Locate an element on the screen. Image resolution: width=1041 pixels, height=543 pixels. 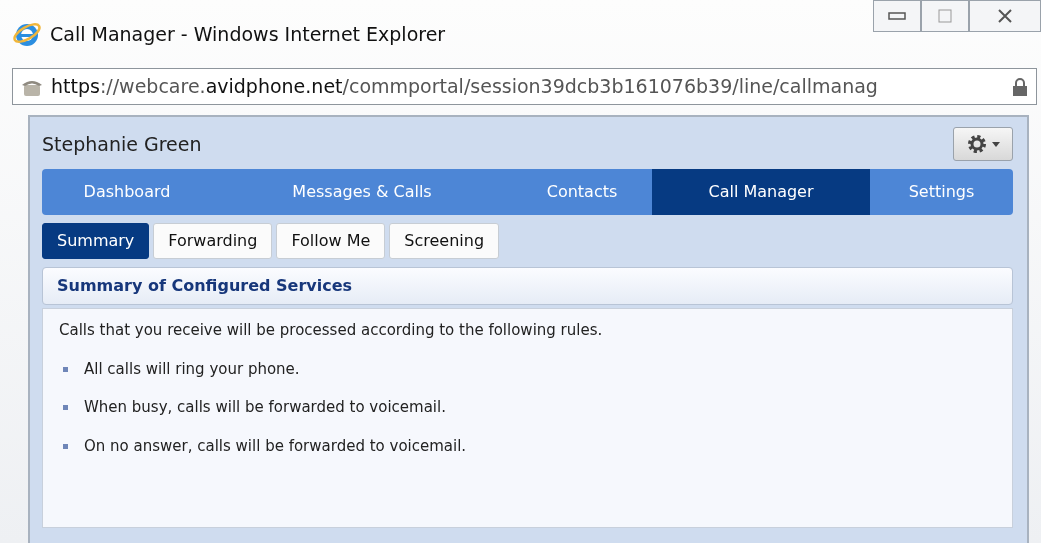
rule-text: When busy, calls will be forwarded to voicemail. is located at coordinates (265, 408).